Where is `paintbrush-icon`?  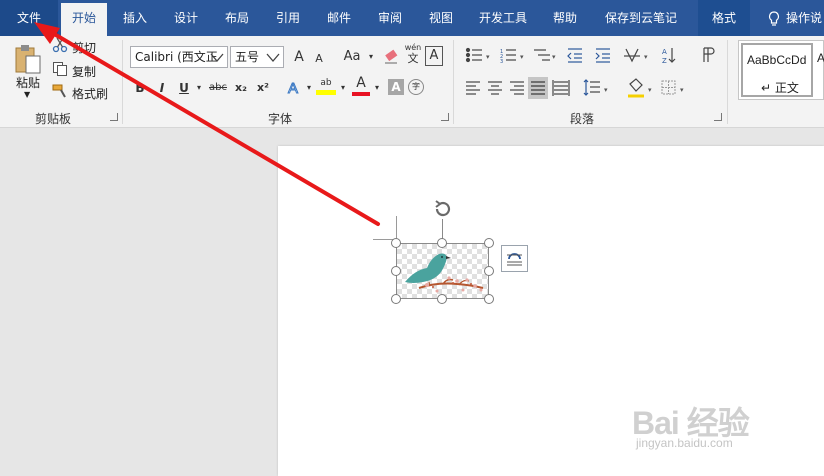 paintbrush-icon is located at coordinates (60, 94).